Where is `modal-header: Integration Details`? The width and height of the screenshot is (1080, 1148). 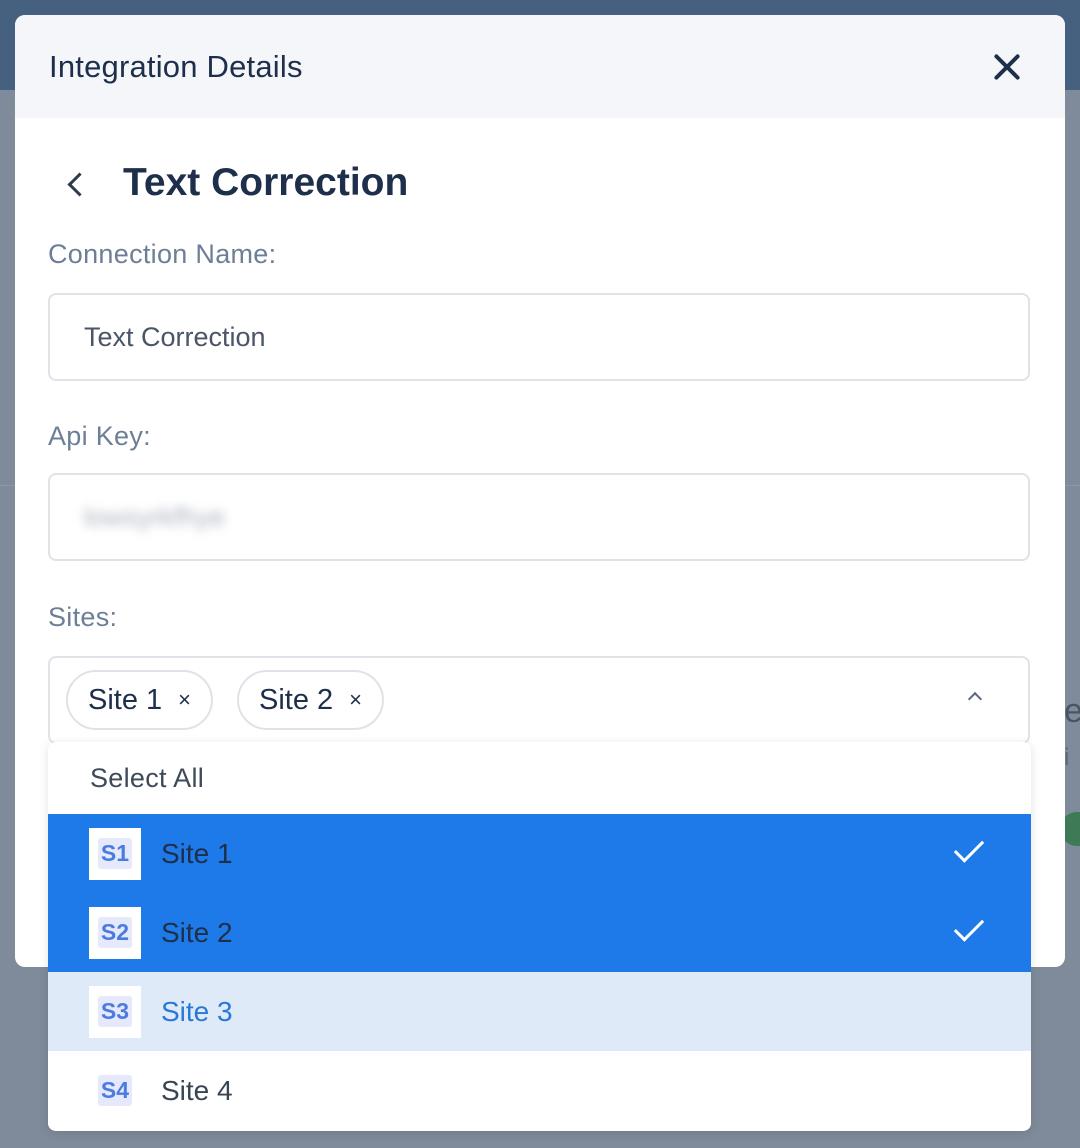
modal-header: Integration Details is located at coordinates (540, 66).